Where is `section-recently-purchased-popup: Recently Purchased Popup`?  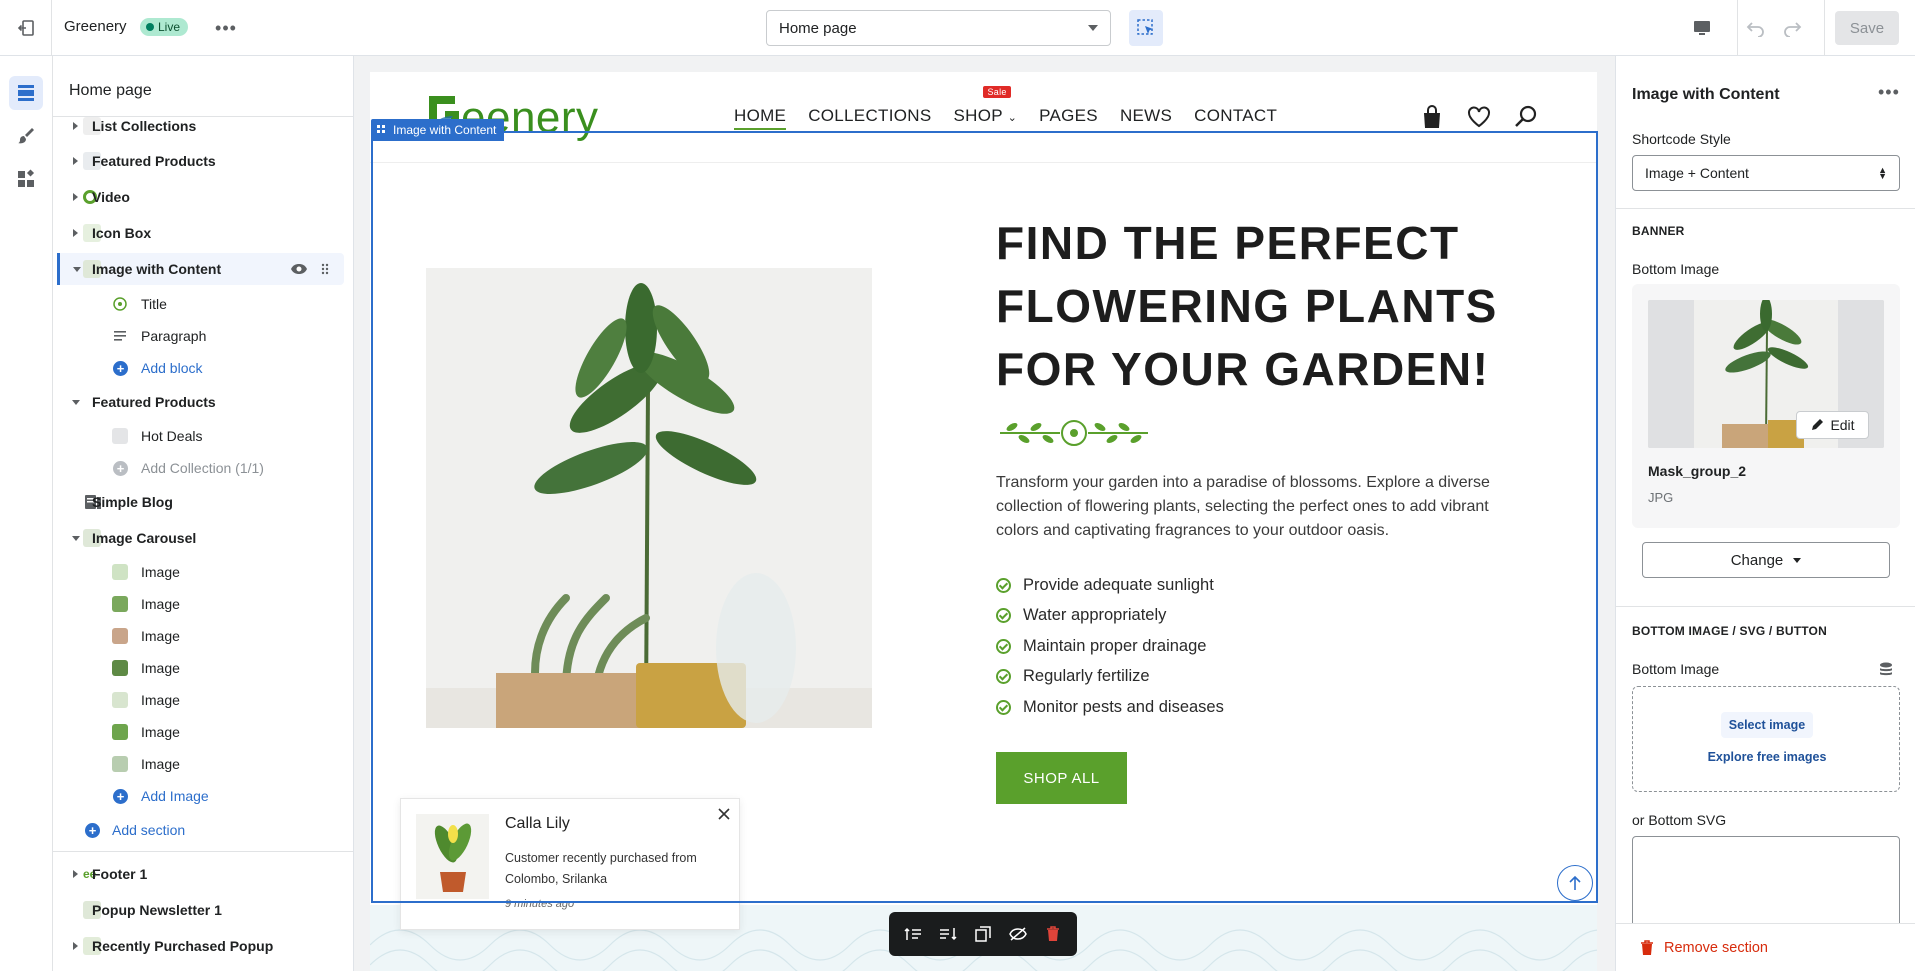
section-recently-purchased-popup: Recently Purchased Popup is located at coordinates (203, 946).